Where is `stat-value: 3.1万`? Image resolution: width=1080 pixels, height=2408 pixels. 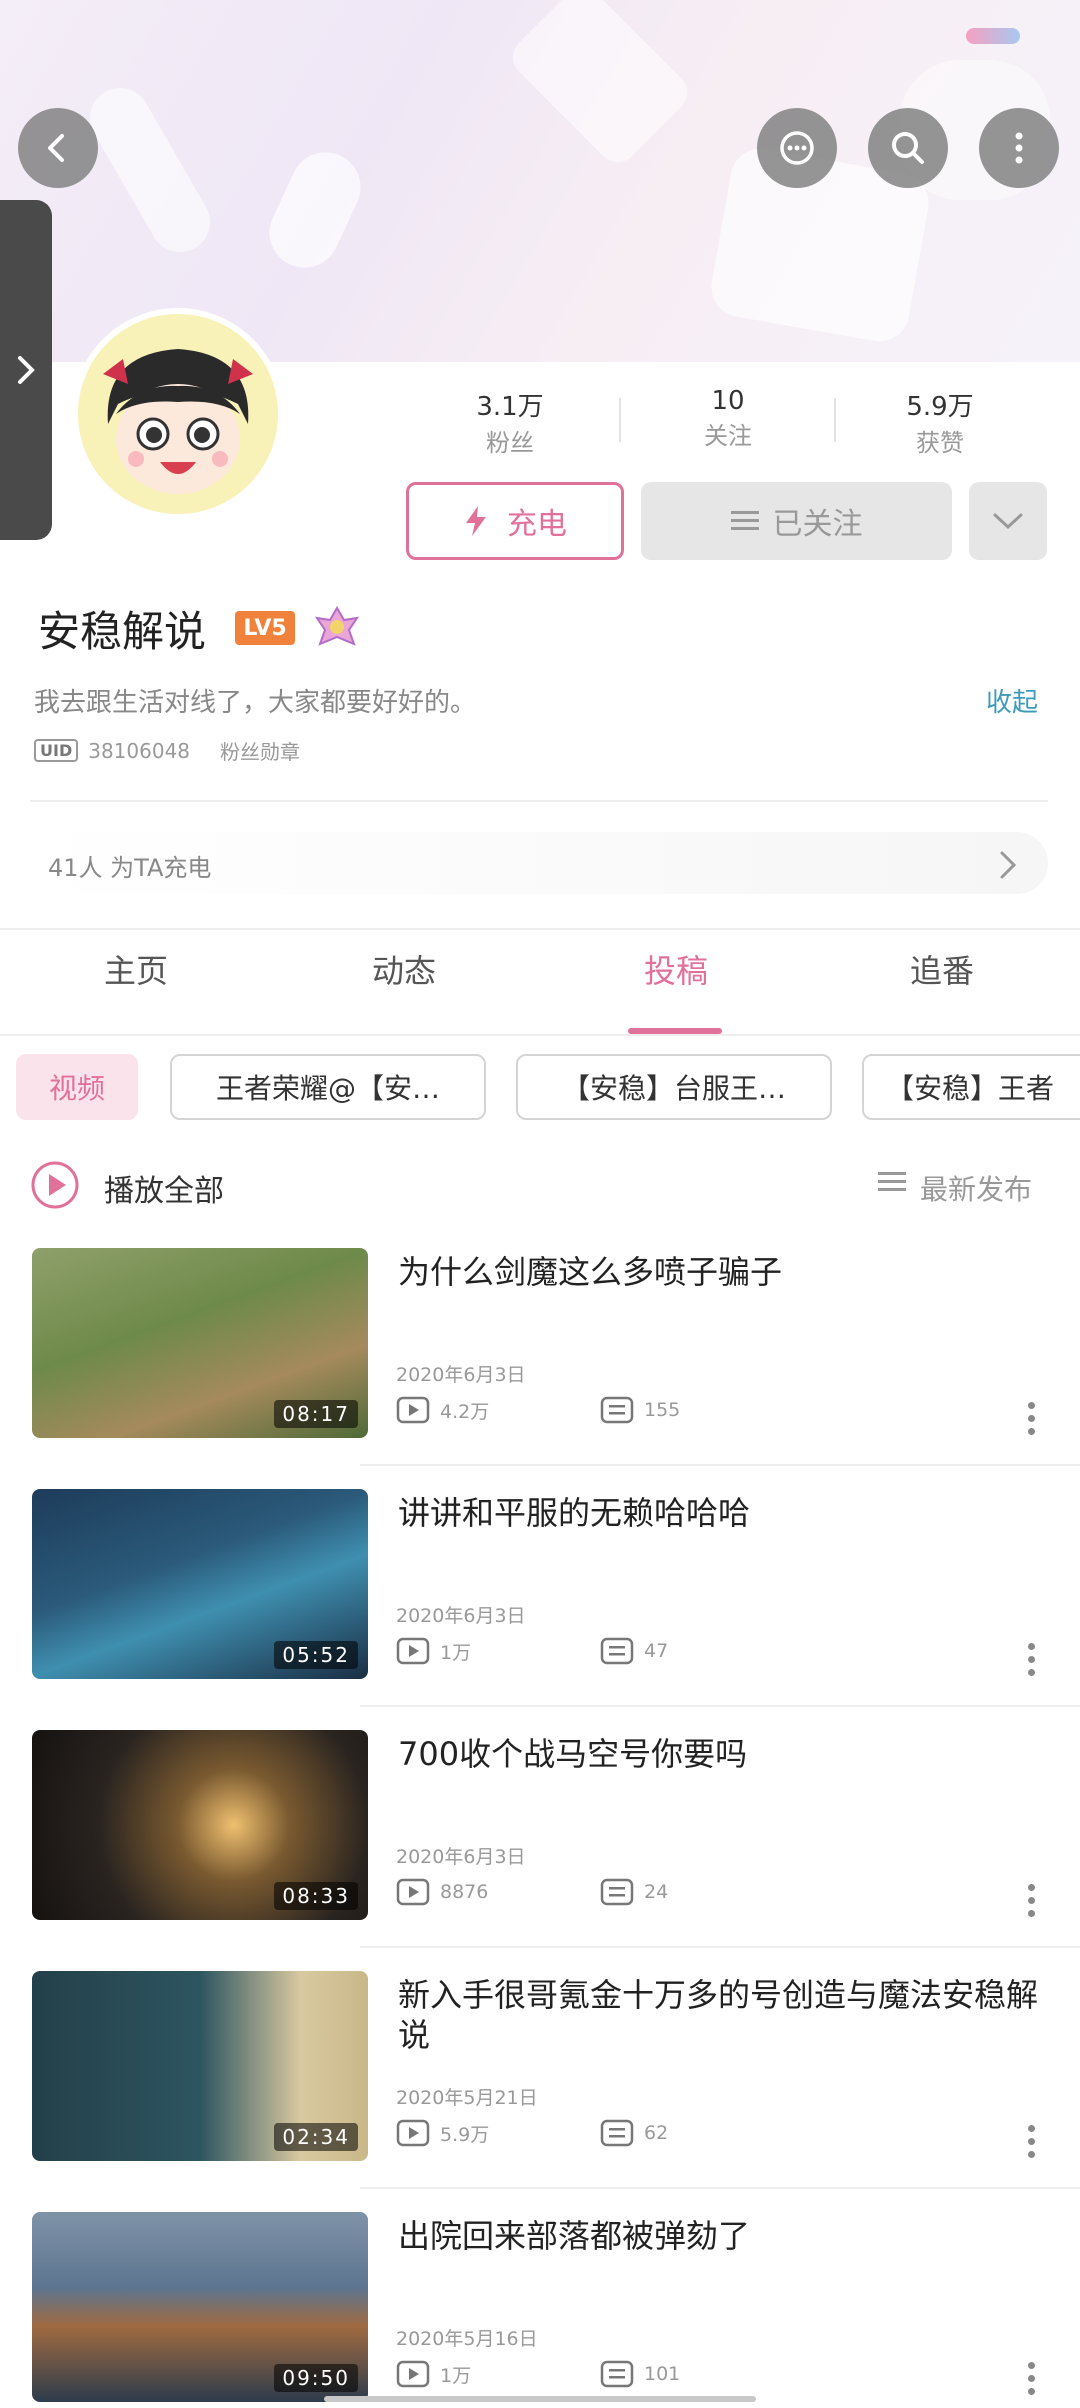
stat-value: 3.1万 is located at coordinates (510, 407).